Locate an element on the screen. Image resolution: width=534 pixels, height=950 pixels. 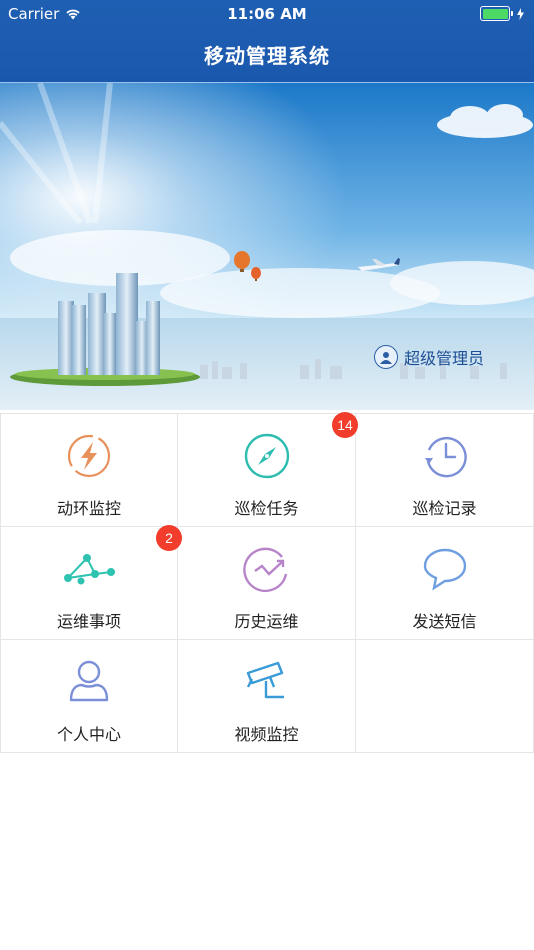
menu-item-inspection-records: 巡检记录 is located at coordinates (445, 470).